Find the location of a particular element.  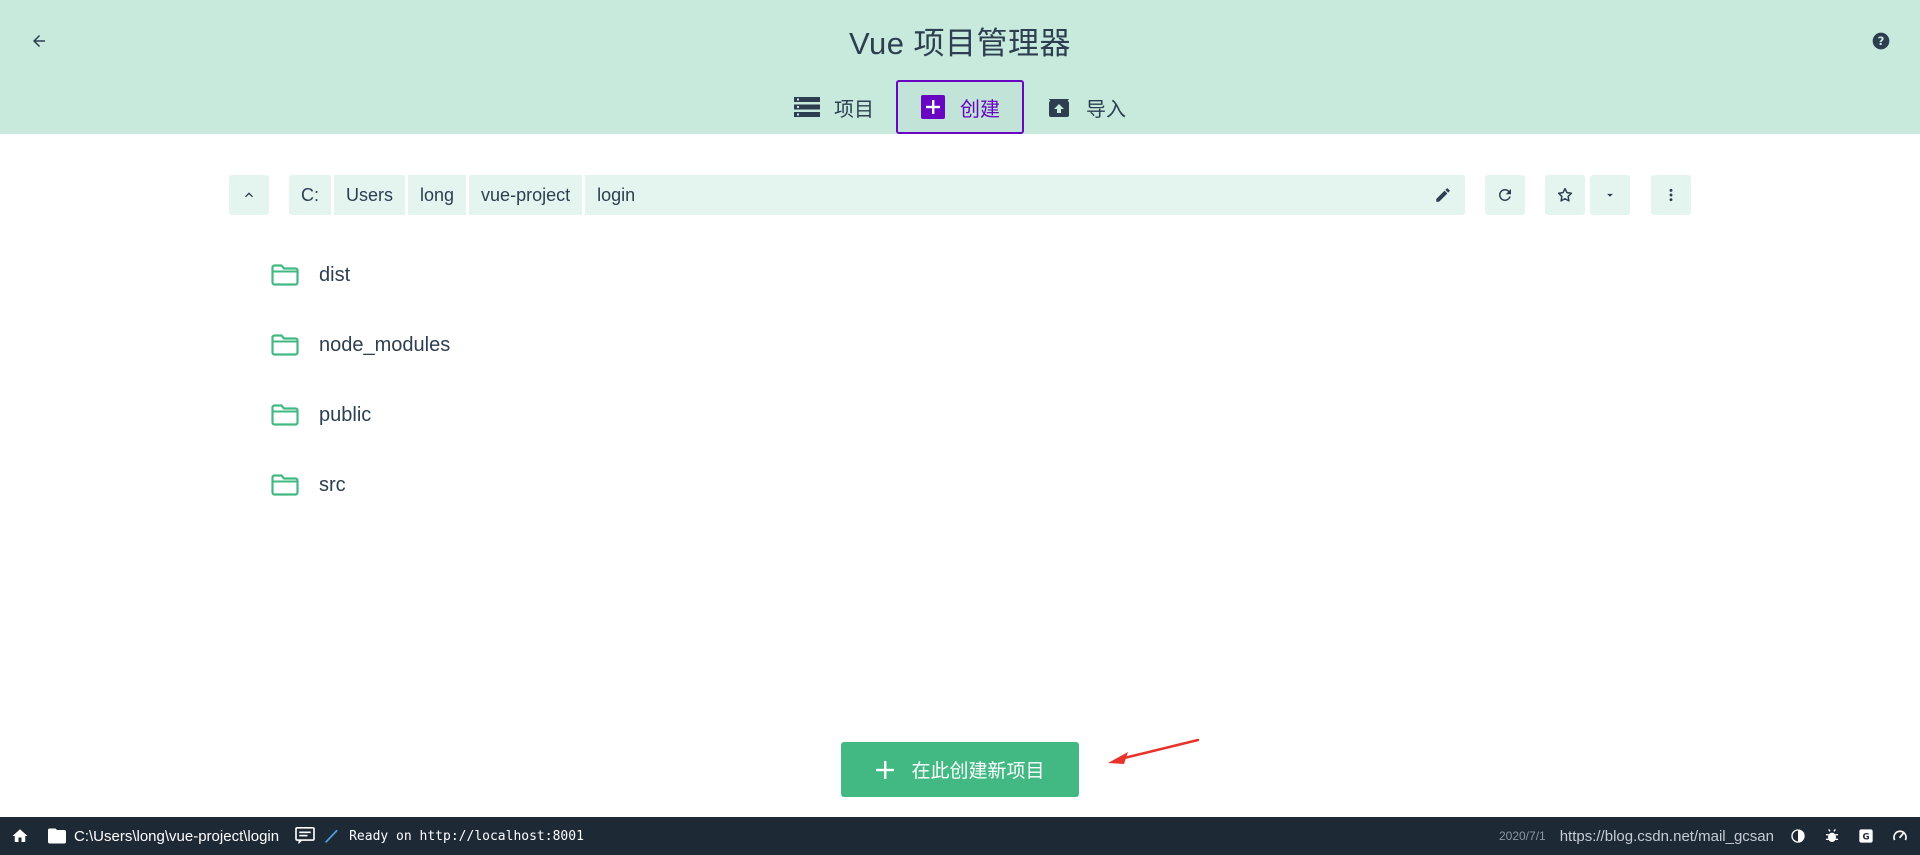

tab-create-label: 创建 is located at coordinates (980, 108).